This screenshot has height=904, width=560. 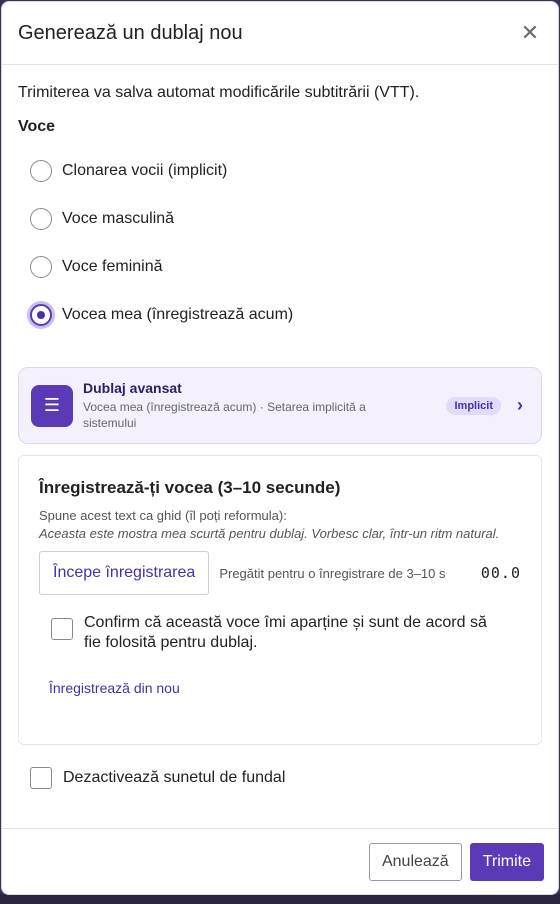 What do you see at coordinates (280, 267) in the screenshot?
I see `voice-option-female: Voce feminină` at bounding box center [280, 267].